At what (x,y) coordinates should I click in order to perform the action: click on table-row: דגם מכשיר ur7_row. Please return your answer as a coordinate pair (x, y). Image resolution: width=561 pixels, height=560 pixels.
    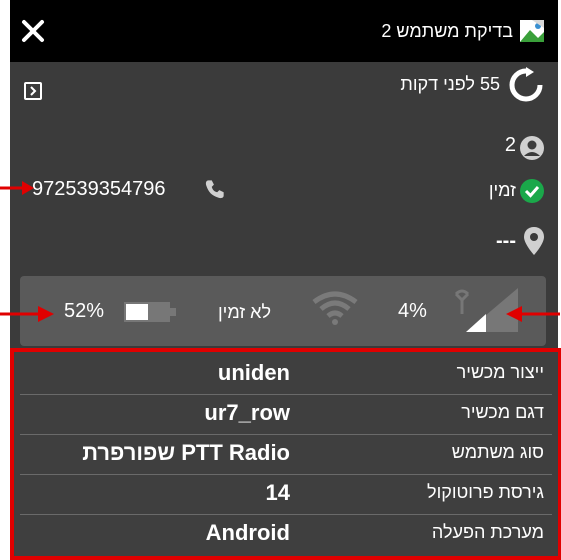
    Looking at the image, I should click on (286, 414).